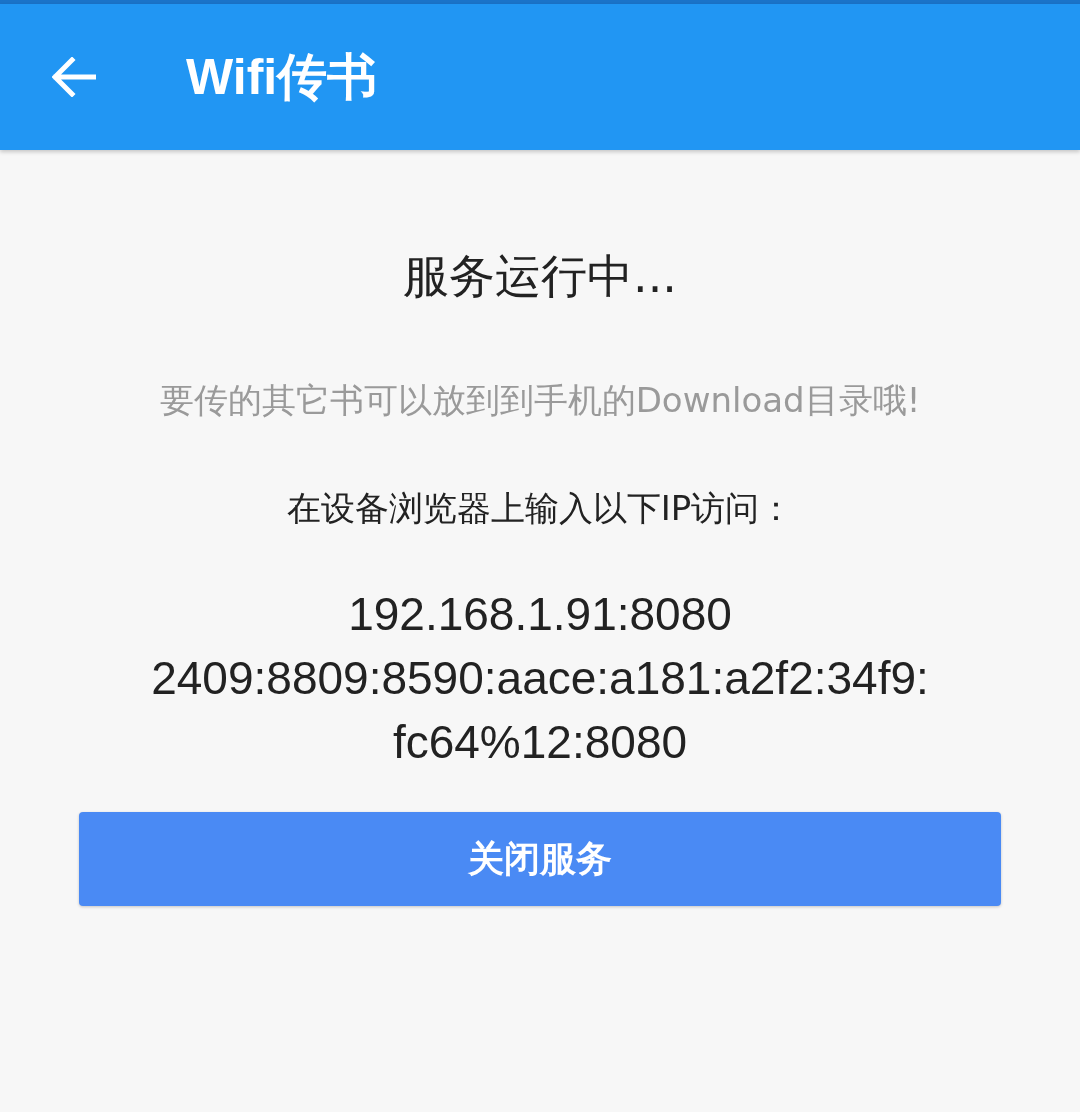  Describe the element at coordinates (282, 77) in the screenshot. I see `app-title: Wifi传书` at that location.